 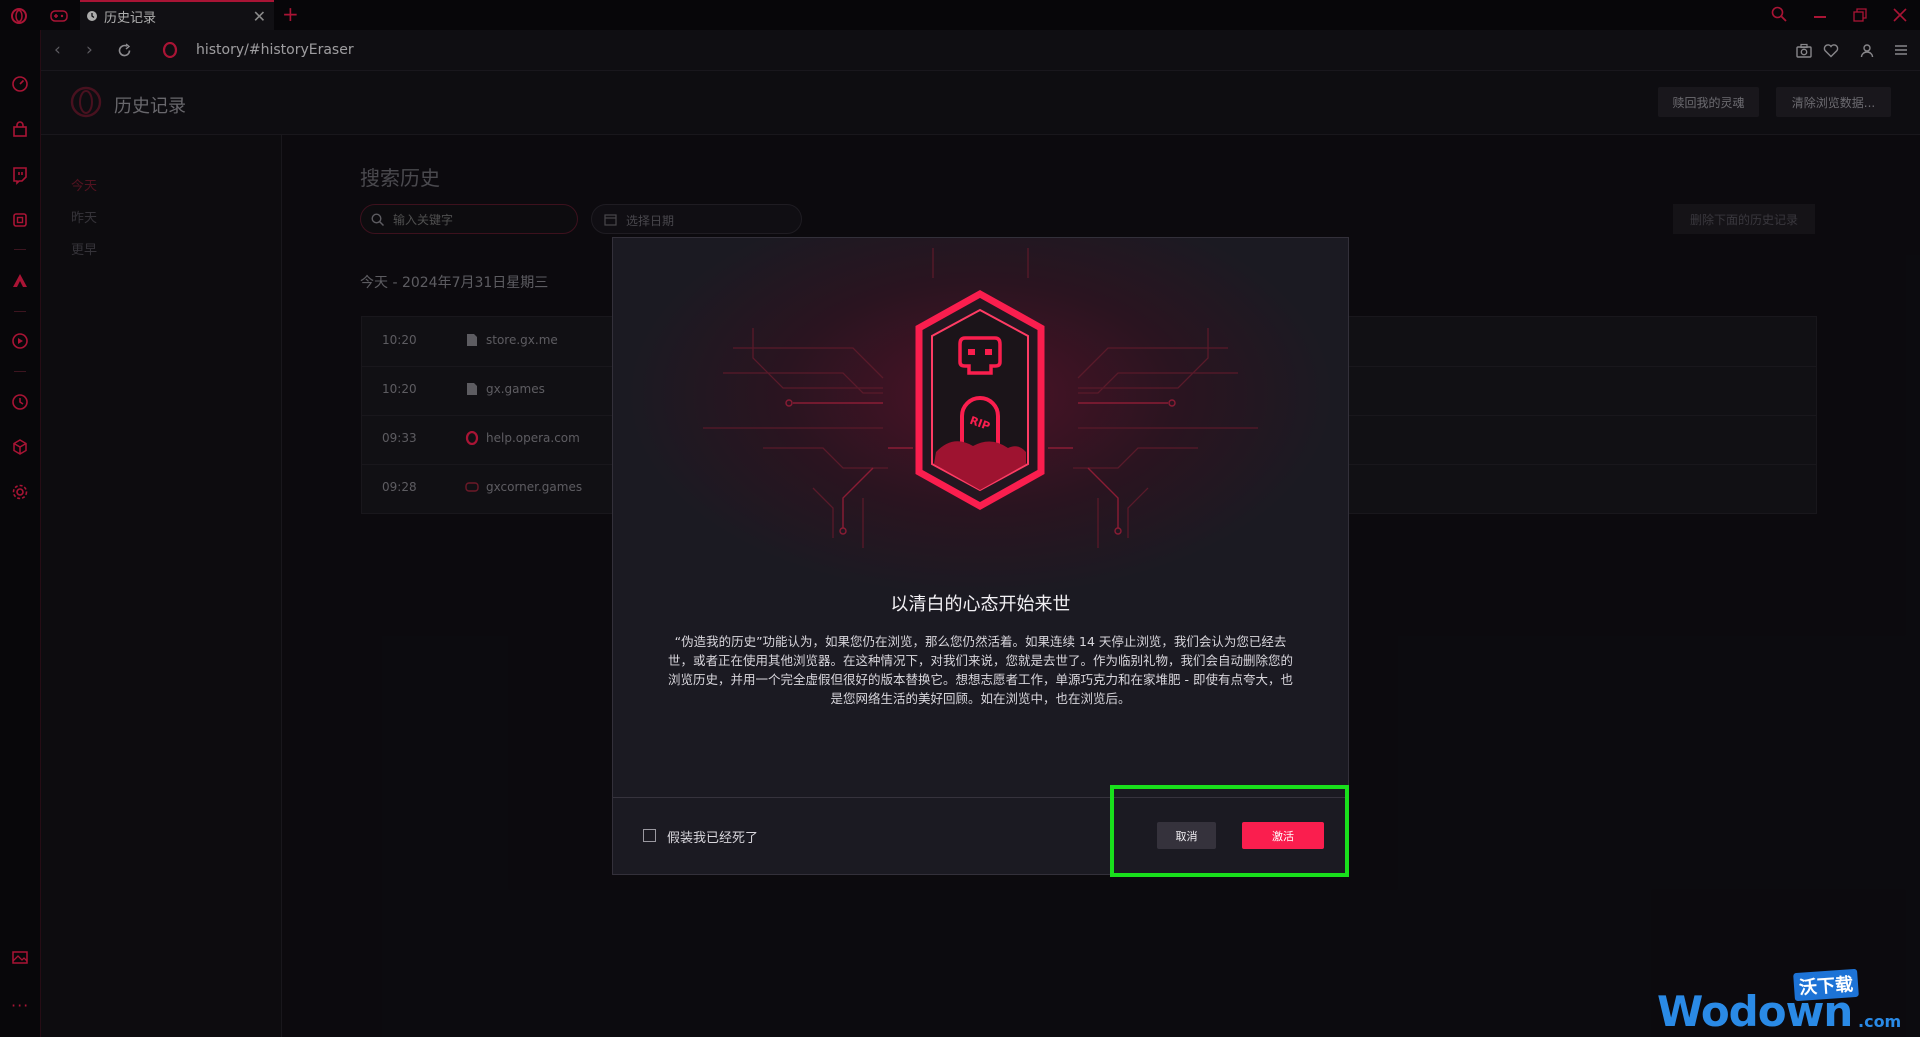 What do you see at coordinates (649, 835) in the screenshot?
I see `pretend-dead-checkbox` at bounding box center [649, 835].